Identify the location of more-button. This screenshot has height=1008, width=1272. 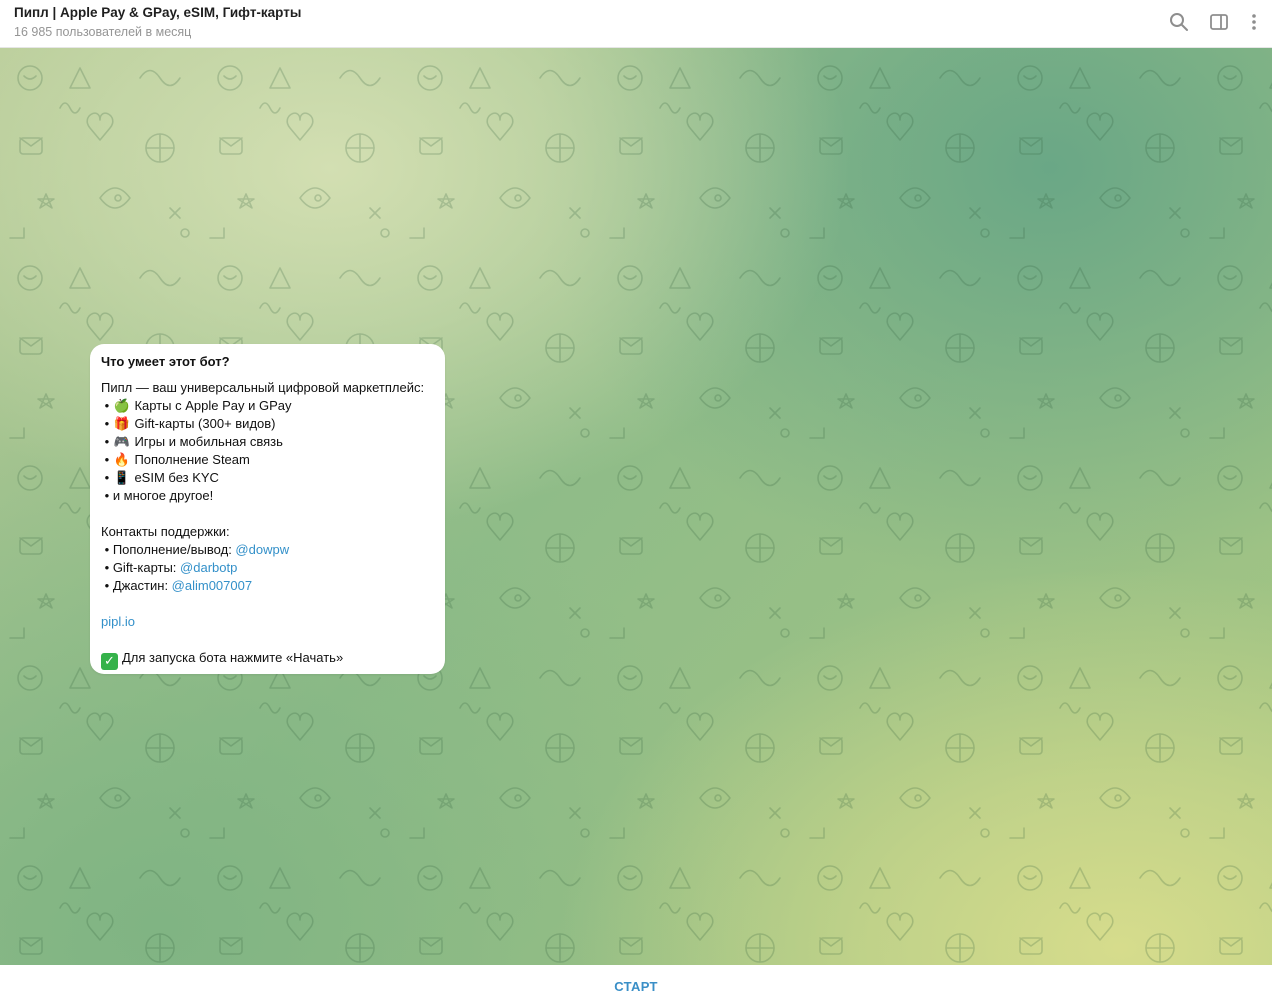
(1254, 22).